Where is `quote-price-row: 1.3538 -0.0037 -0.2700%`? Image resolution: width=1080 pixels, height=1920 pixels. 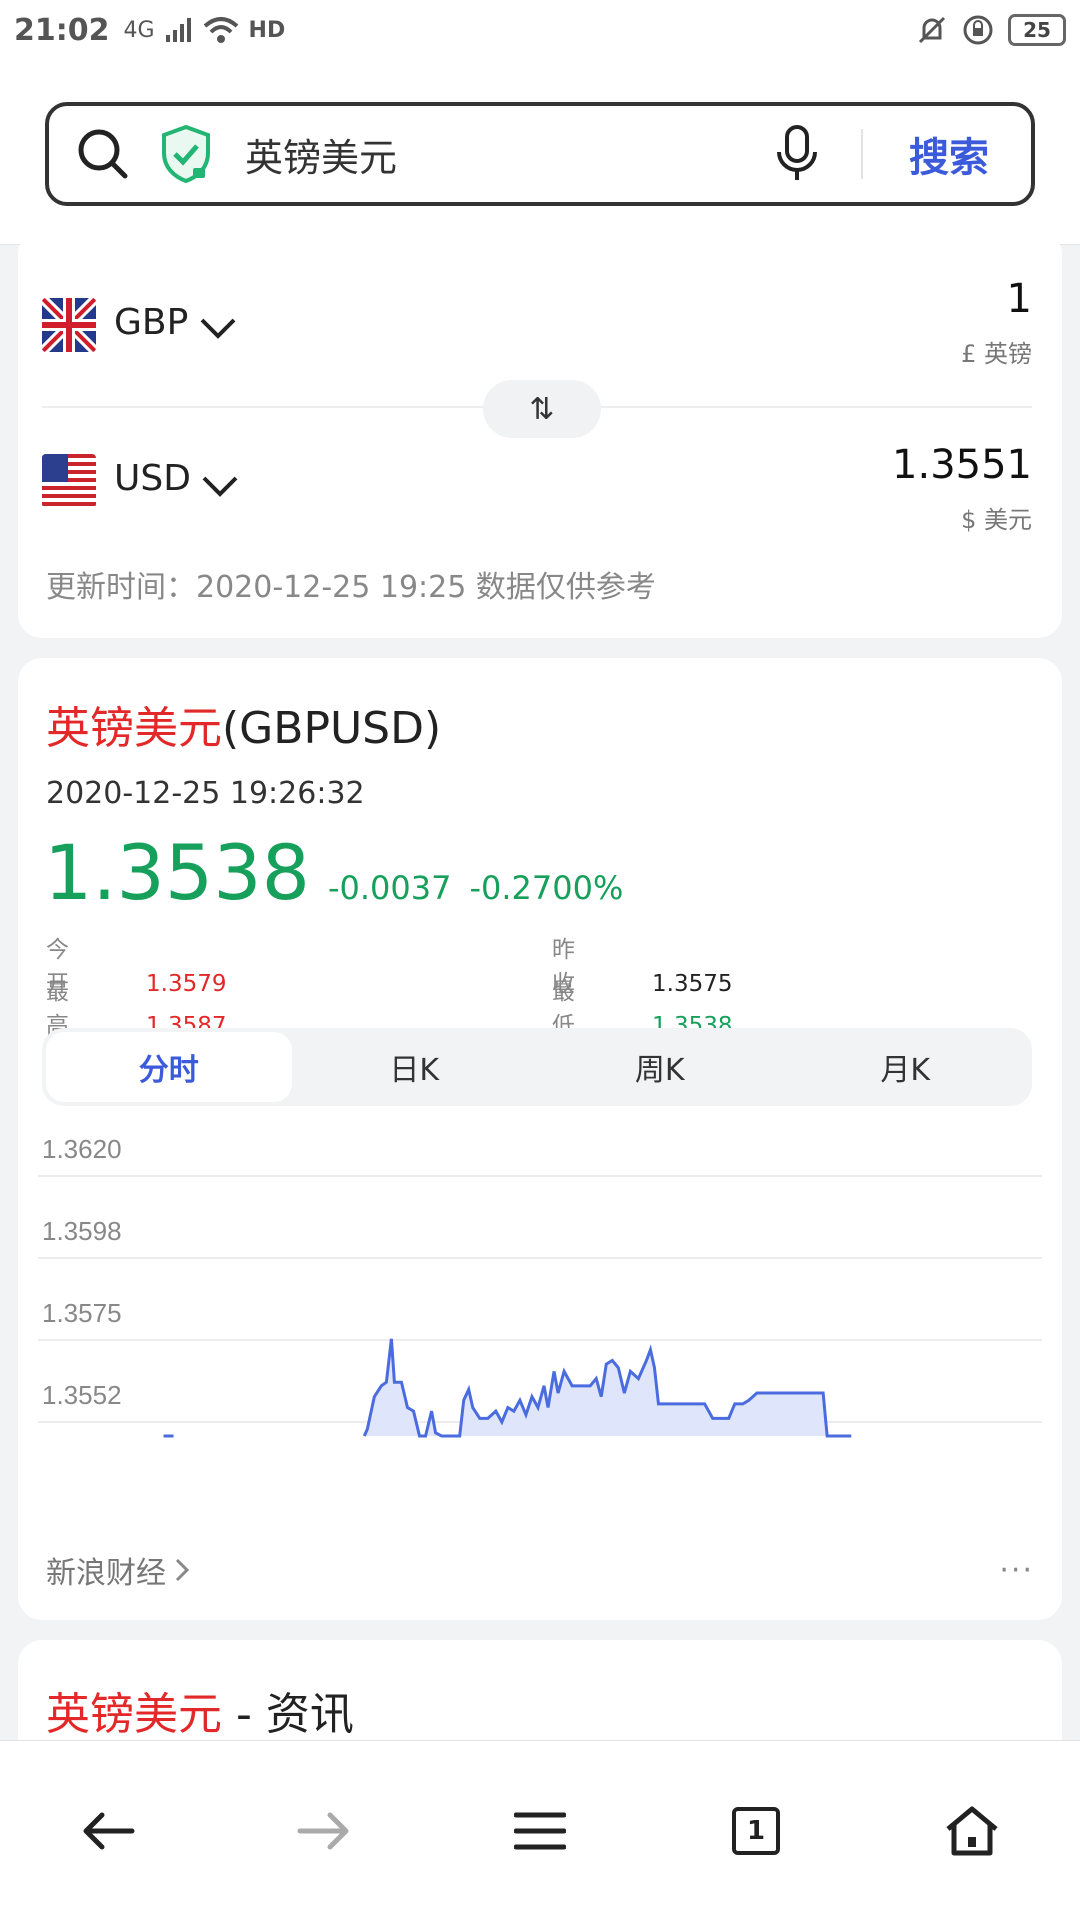
quote-price-row: 1.3538 -0.0037 -0.2700% is located at coordinates (333, 872).